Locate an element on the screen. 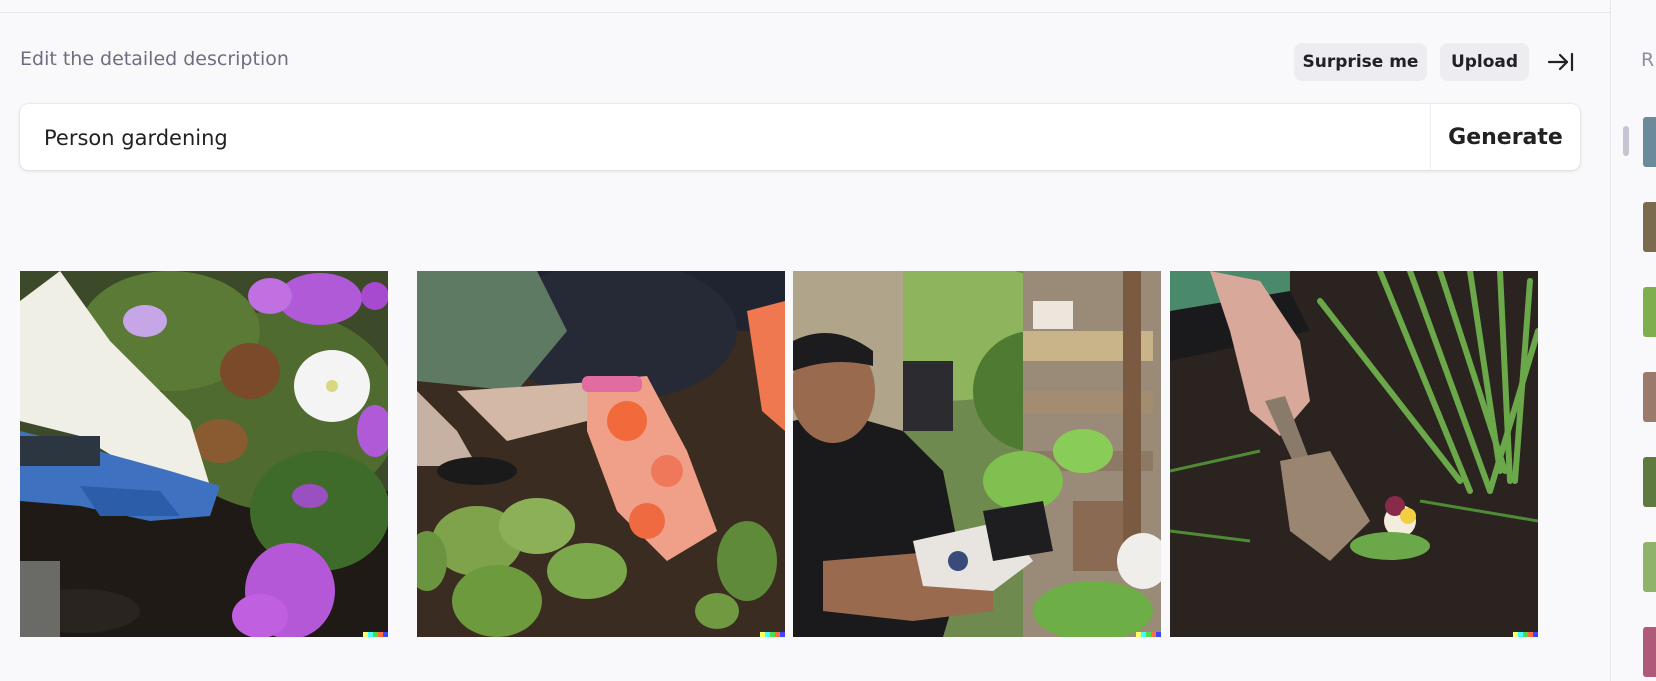  gardening-image-flowers is located at coordinates (204, 454).